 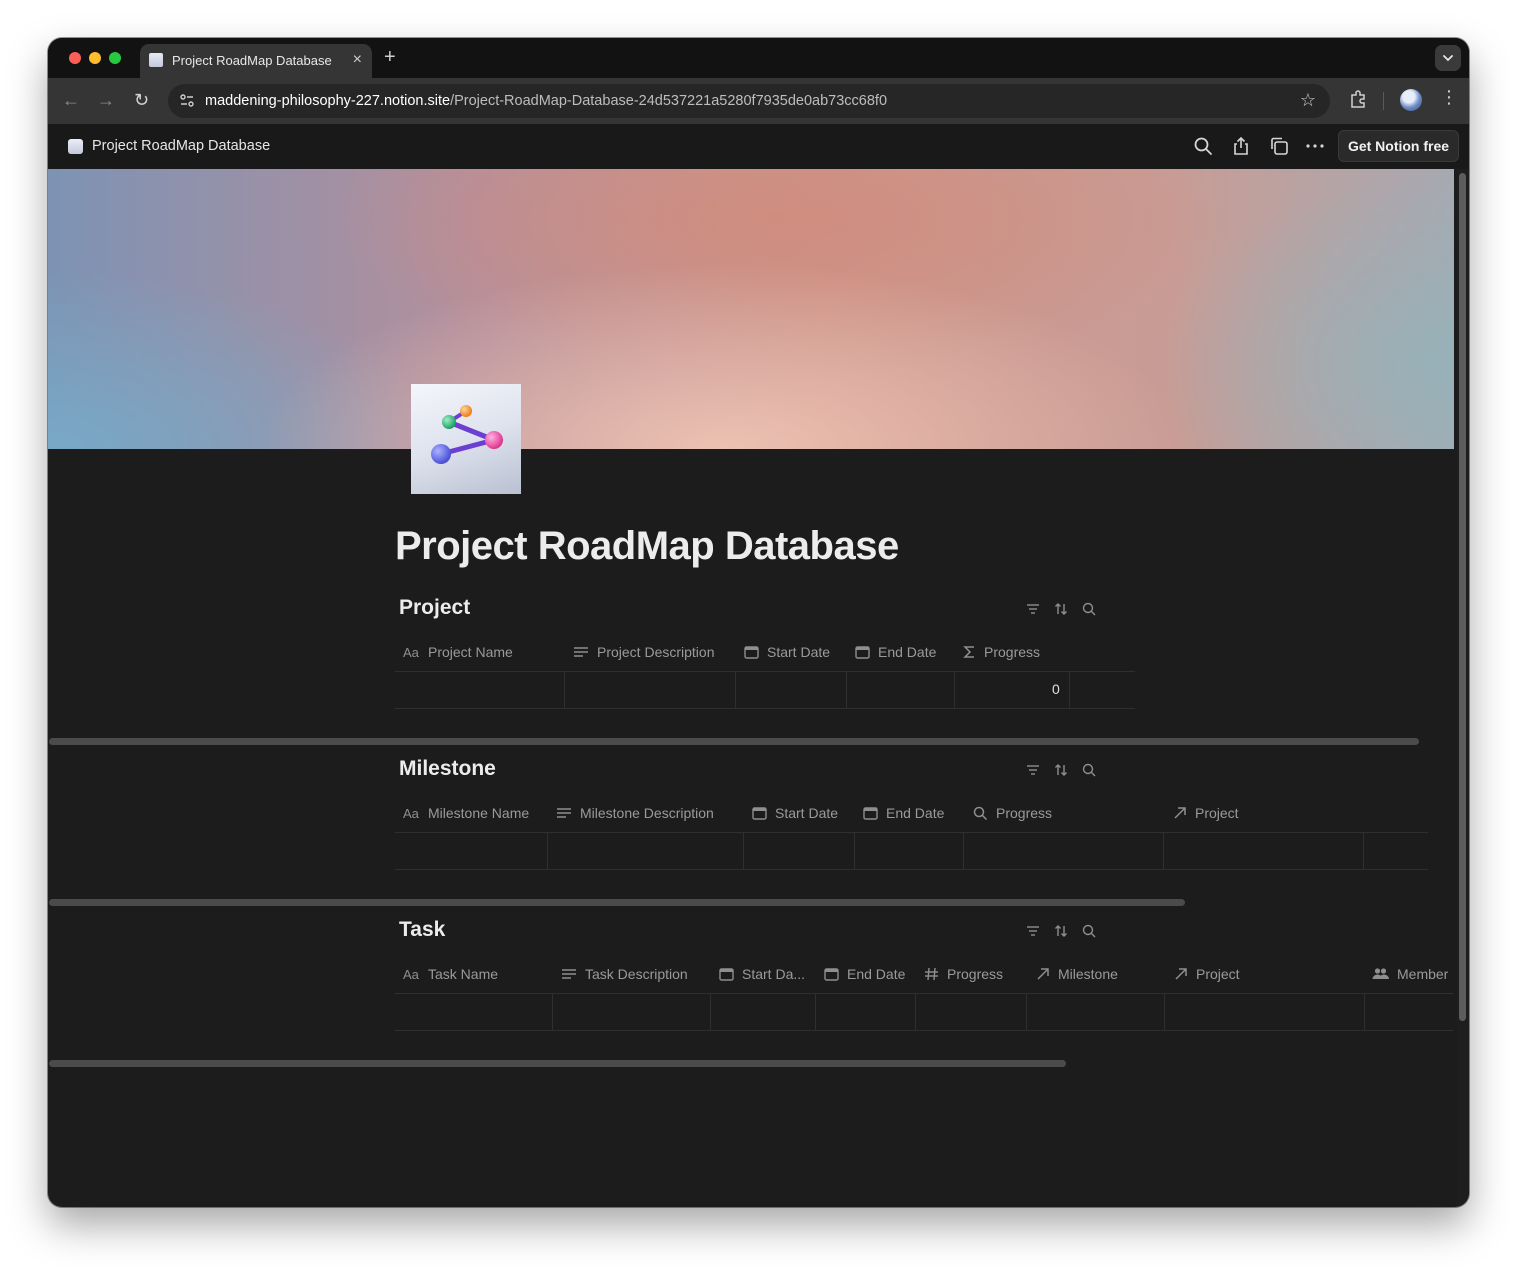 What do you see at coordinates (422, 930) in the screenshot?
I see `task-db-title: Task` at bounding box center [422, 930].